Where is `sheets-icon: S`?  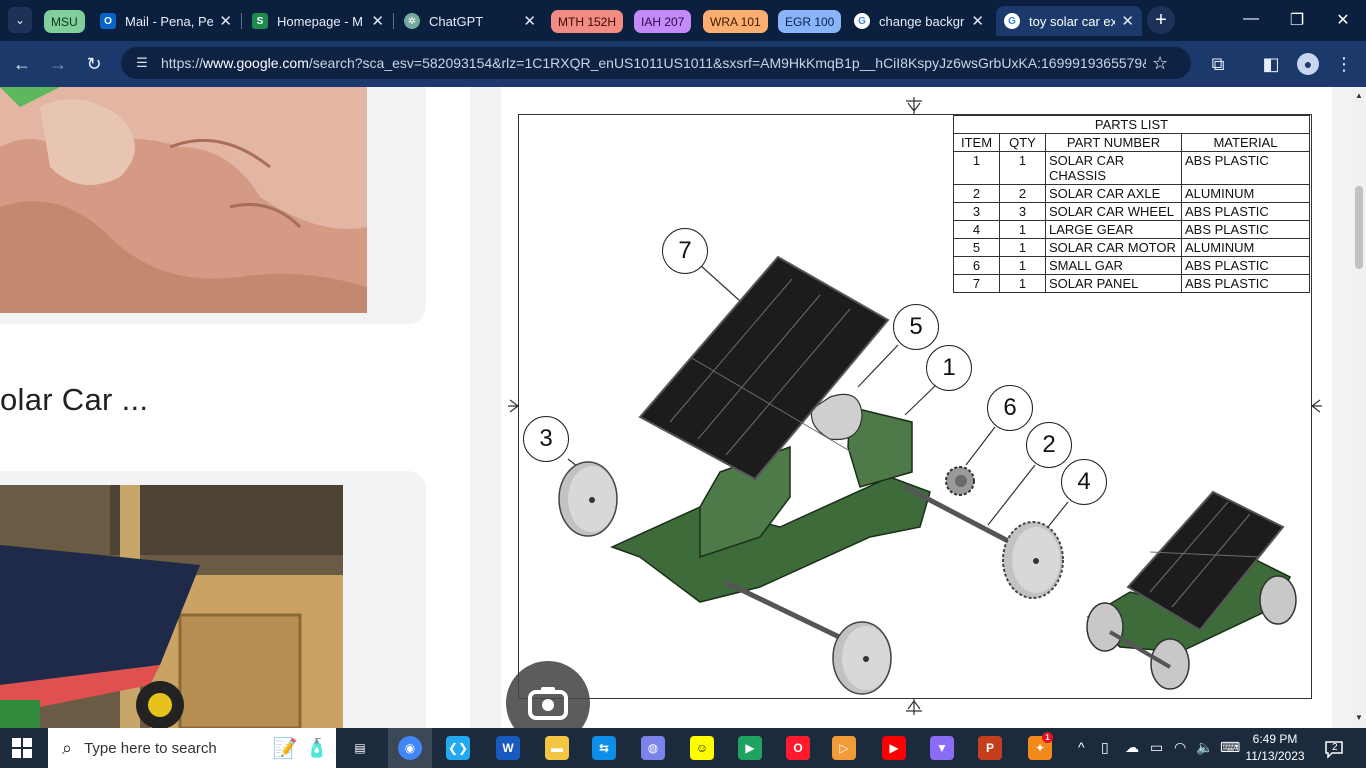 sheets-icon: S is located at coordinates (260, 21).